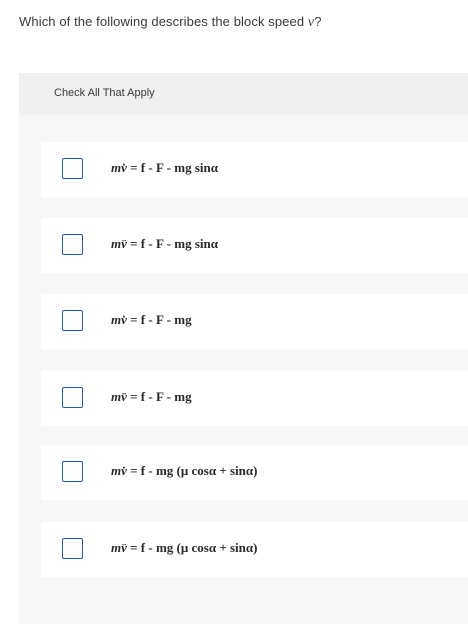  I want to click on option-formula: mv̇ = f - F - mg, so click(151, 320).